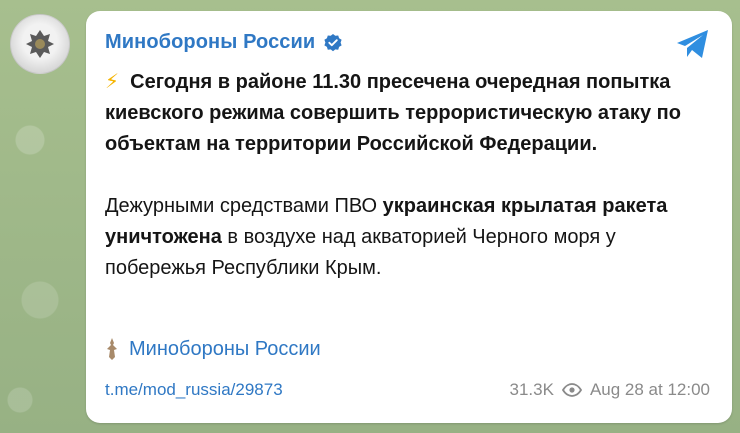  What do you see at coordinates (531, 389) in the screenshot?
I see `view-count: 31.3K` at bounding box center [531, 389].